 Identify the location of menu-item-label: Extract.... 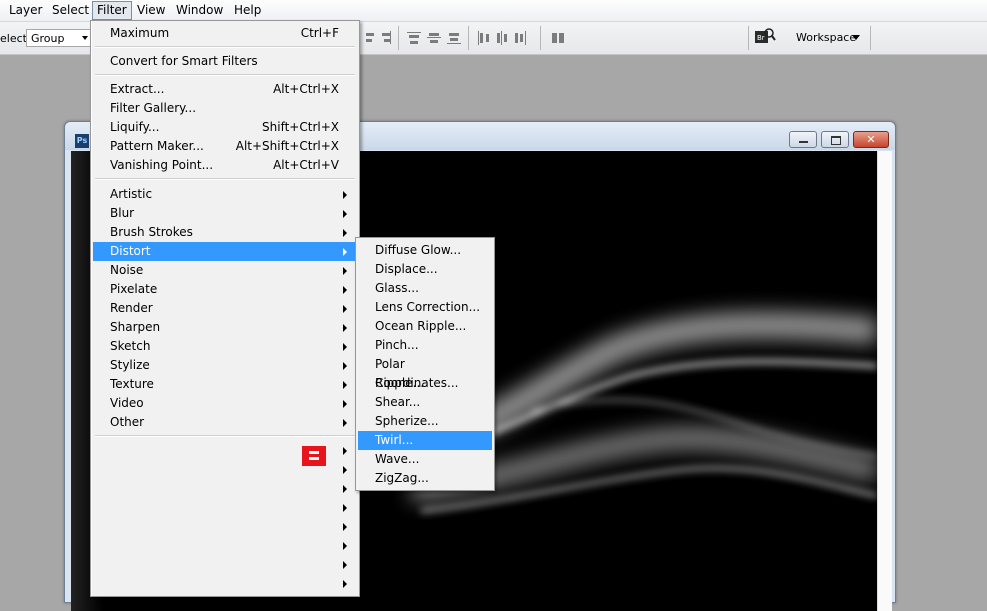
(137, 89).